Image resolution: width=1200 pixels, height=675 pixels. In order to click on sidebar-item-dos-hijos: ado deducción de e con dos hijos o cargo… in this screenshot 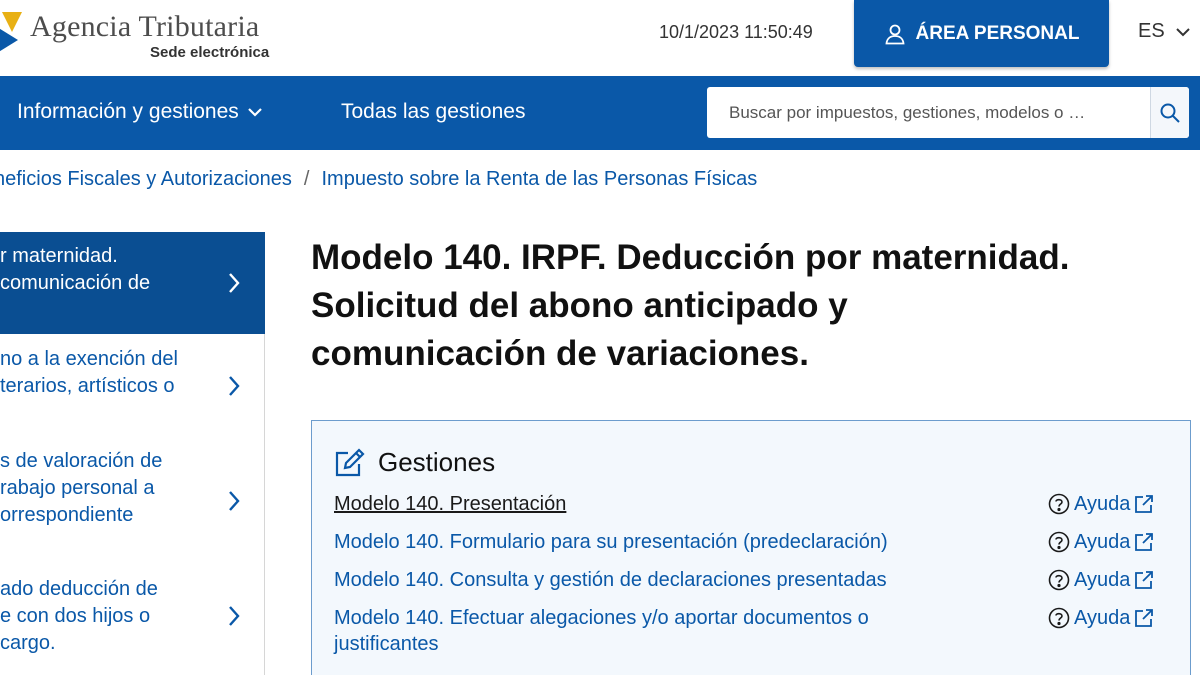, I will do `click(132, 617)`.